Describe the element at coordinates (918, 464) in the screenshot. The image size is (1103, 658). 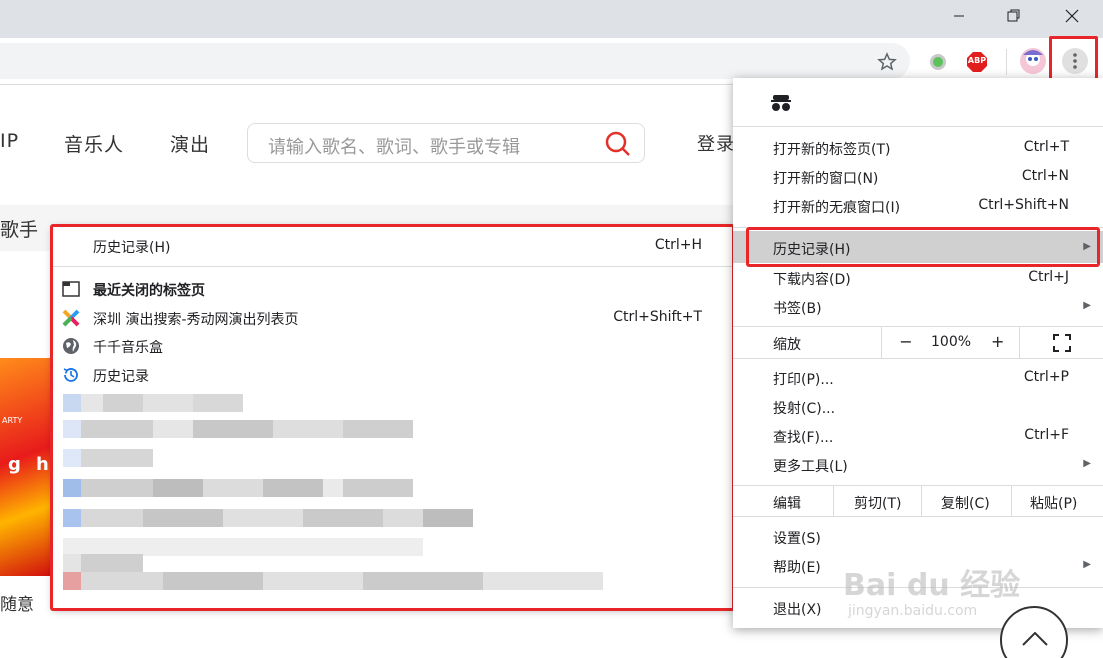
I see `menu-more-tools: 更多工具(L) ▶` at that location.